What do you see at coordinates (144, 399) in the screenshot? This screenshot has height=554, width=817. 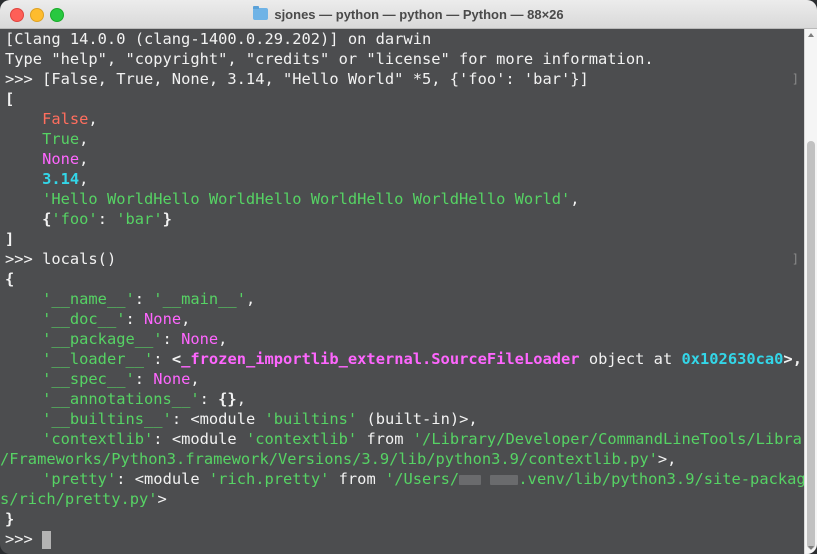 I see `terminal-line: '__annotations__': {},` at bounding box center [144, 399].